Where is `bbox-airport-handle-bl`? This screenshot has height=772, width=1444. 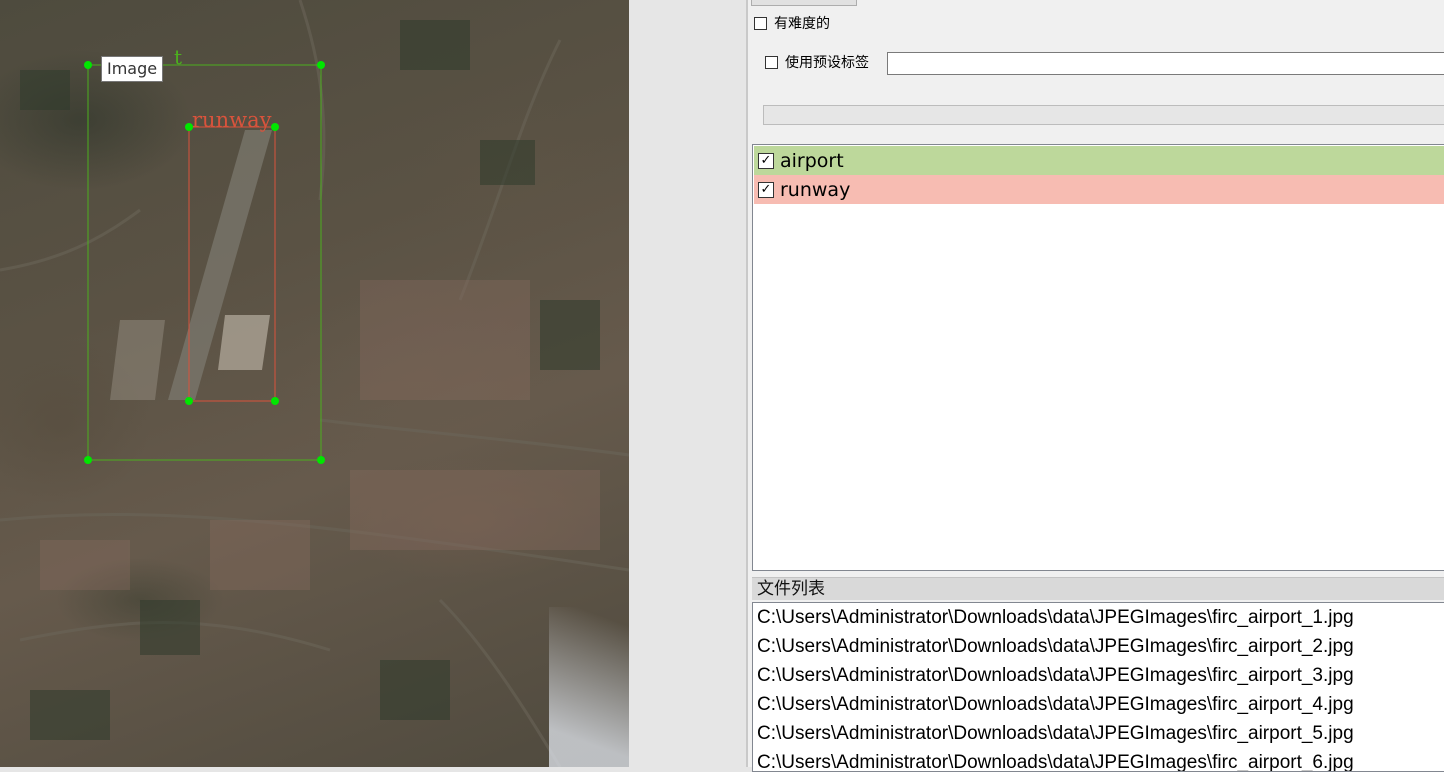 bbox-airport-handle-bl is located at coordinates (88, 460).